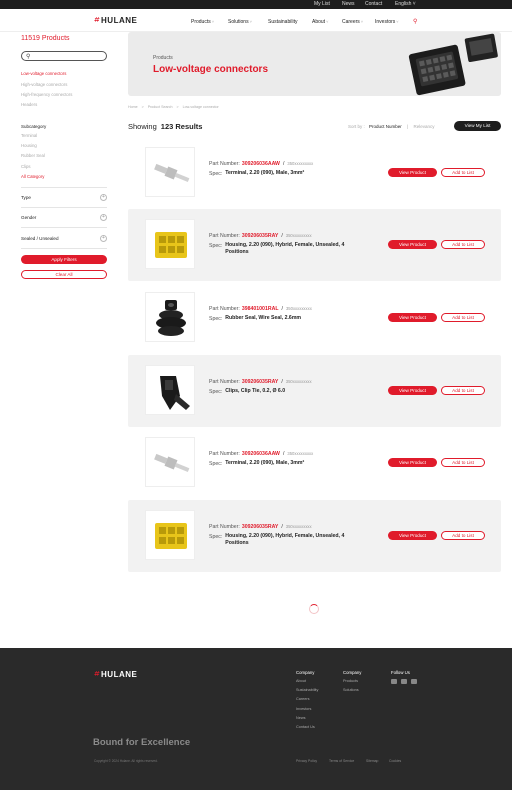  Describe the element at coordinates (404, 681) in the screenshot. I see `wechat-icon` at that location.